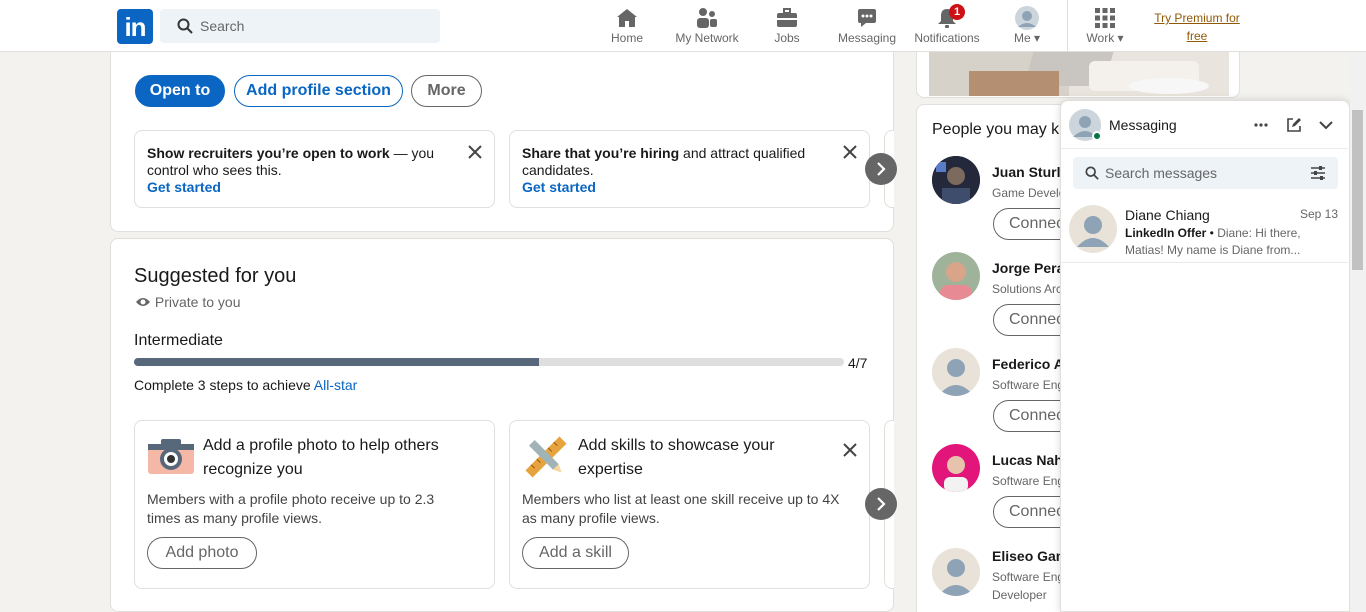 This screenshot has height=612, width=1366. What do you see at coordinates (1097, 136) in the screenshot?
I see `online-status-dot` at bounding box center [1097, 136].